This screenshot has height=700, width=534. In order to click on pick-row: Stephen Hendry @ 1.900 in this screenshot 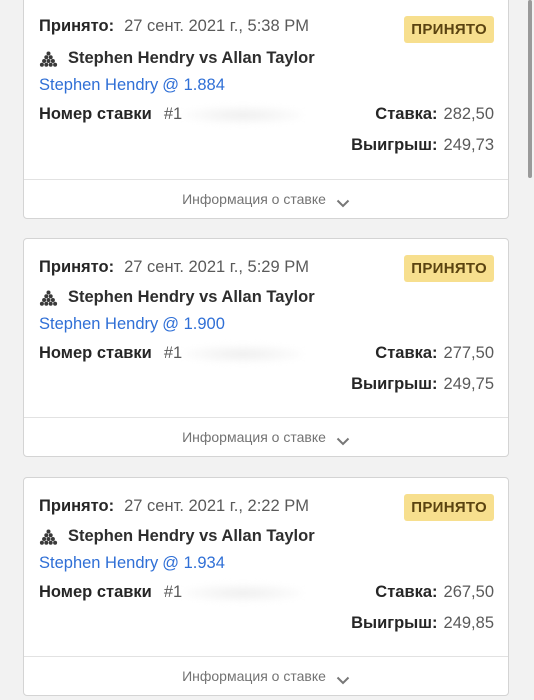, I will do `click(132, 324)`.